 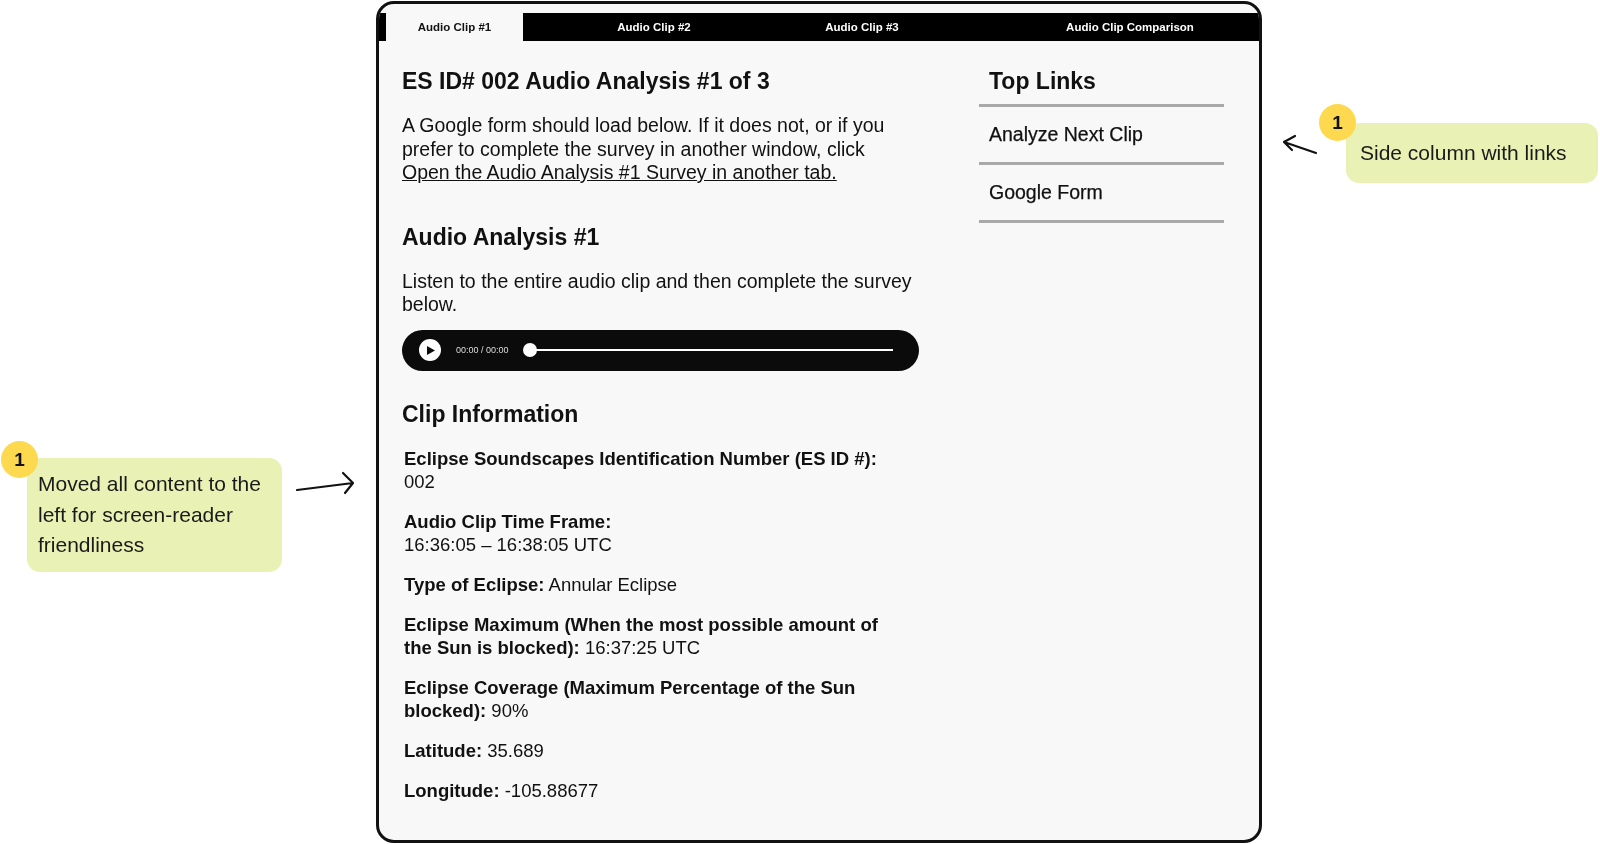 What do you see at coordinates (1101, 134) in the screenshot?
I see `side-link: Analyze Next Clip` at bounding box center [1101, 134].